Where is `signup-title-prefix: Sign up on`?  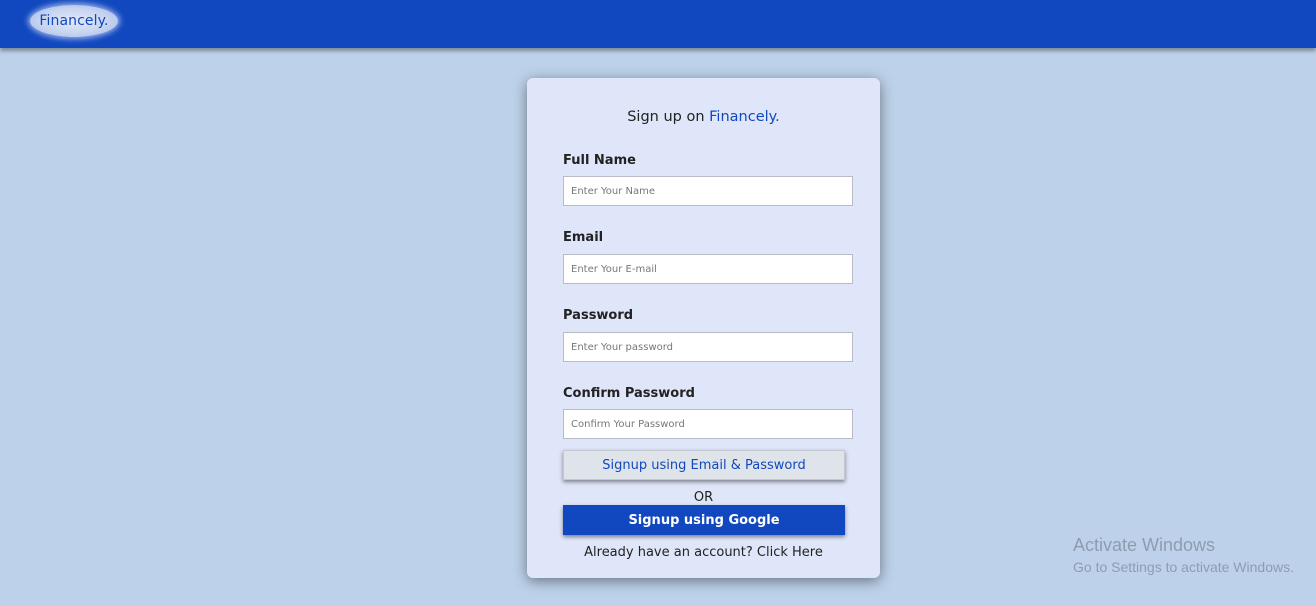 signup-title-prefix: Sign up on is located at coordinates (668, 117).